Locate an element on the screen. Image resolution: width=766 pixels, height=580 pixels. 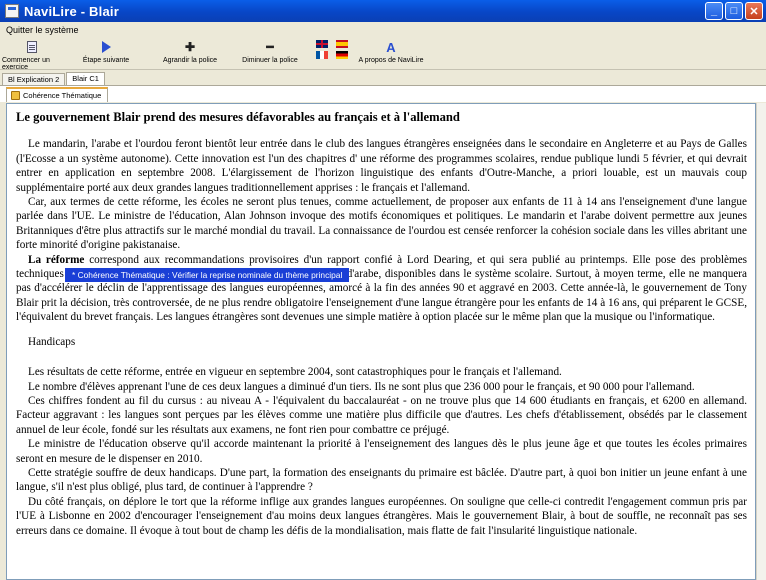
menu-bar: Quitter le système is located at coordinates (383, 29).